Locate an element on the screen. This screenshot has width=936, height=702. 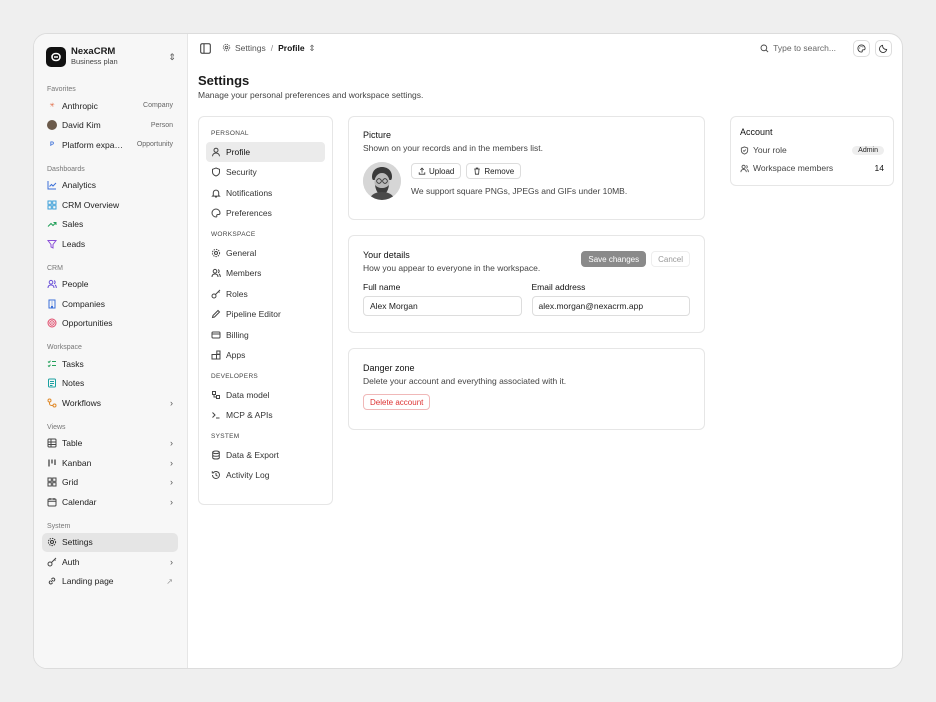
settings-group-title: PERSONAL is located at coordinates (230, 133).